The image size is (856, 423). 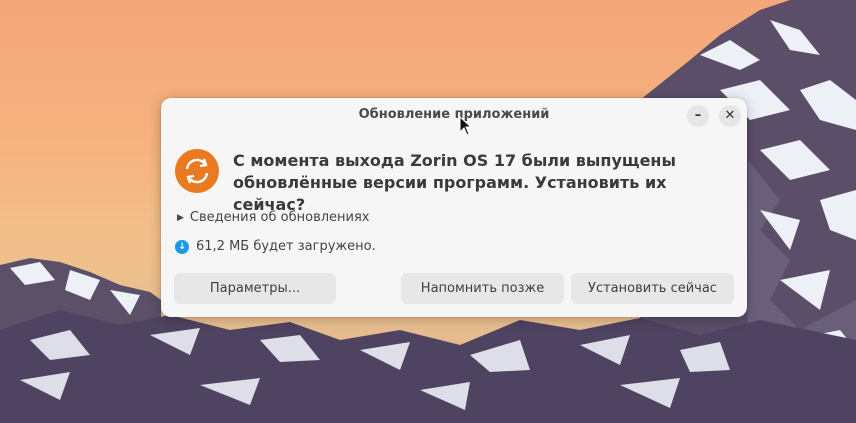 I want to click on install-now-button: Установить сейчас, so click(x=652, y=288).